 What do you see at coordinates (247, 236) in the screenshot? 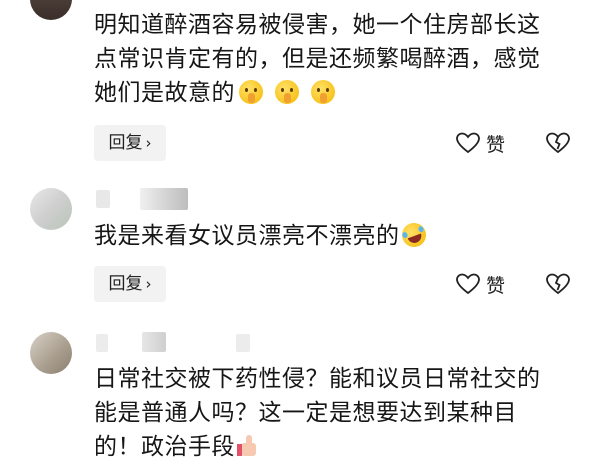
I see `comment-line-text: 我是来看女议员漂亮不漂亮的` at bounding box center [247, 236].